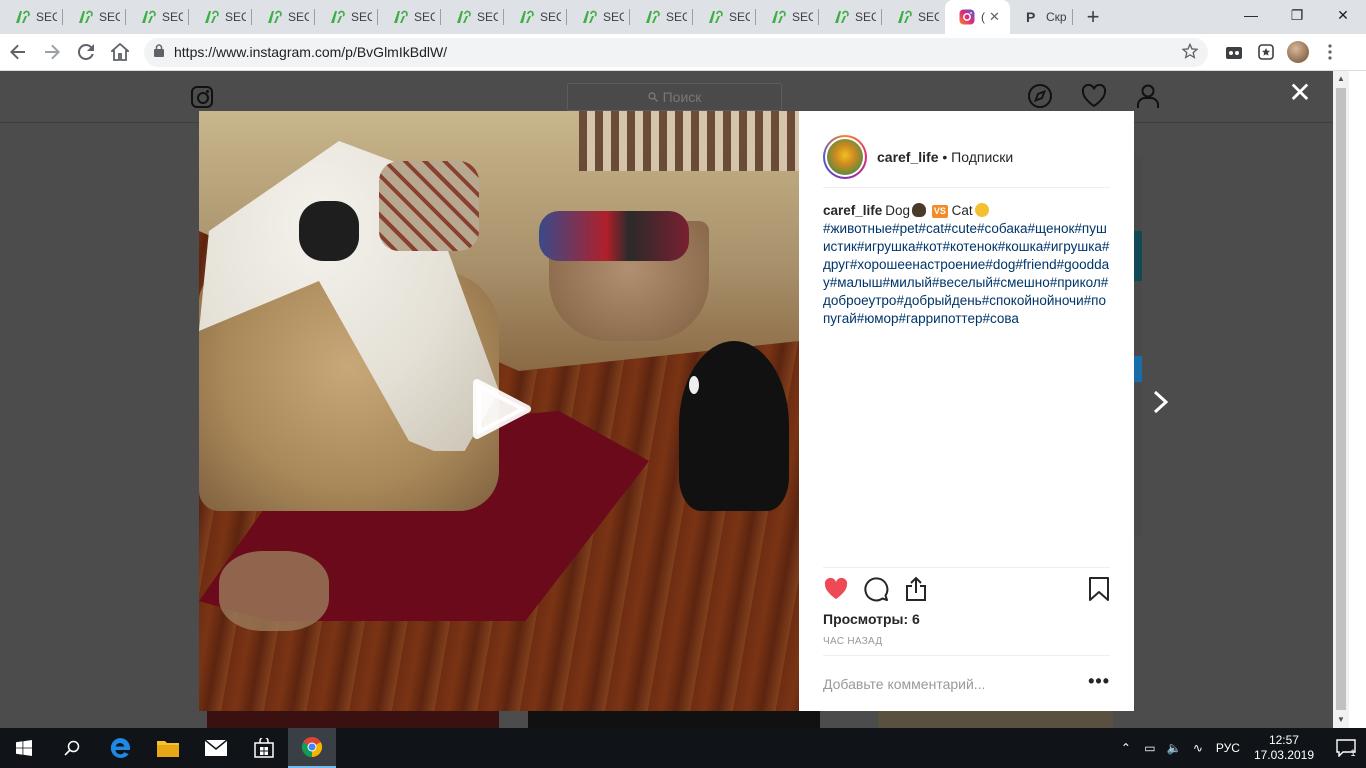 The width and height of the screenshot is (1366, 768). I want to click on forward-icon, so click(52, 52).